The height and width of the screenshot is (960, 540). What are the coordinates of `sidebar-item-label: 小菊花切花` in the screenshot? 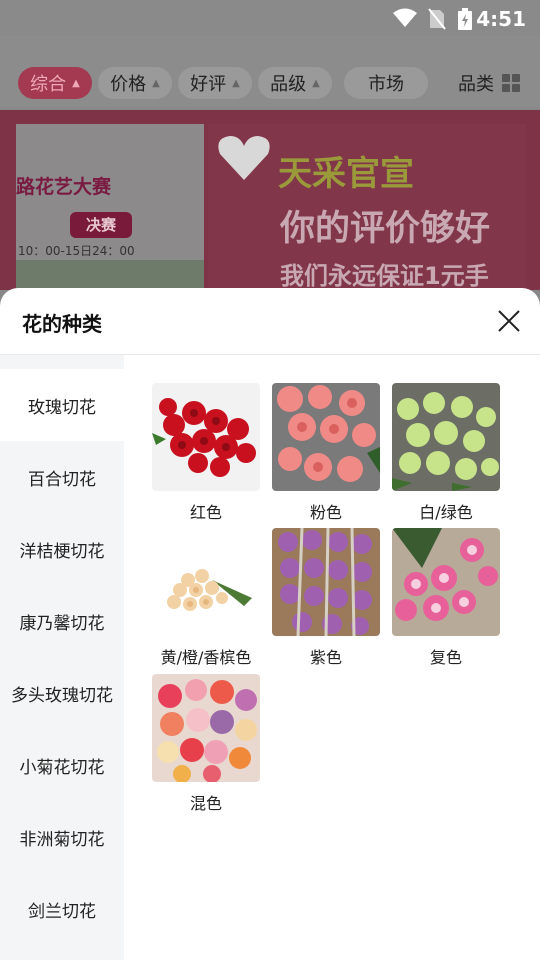 It's located at (62, 767).